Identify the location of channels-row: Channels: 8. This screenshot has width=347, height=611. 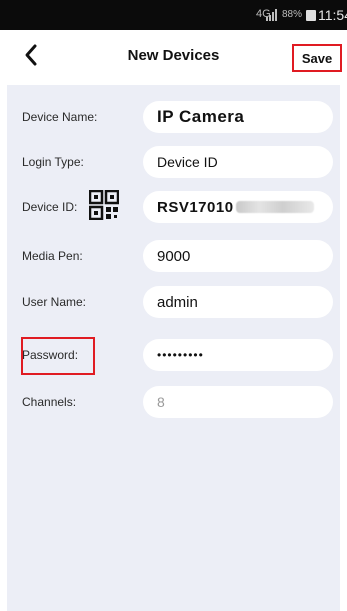
(173, 402).